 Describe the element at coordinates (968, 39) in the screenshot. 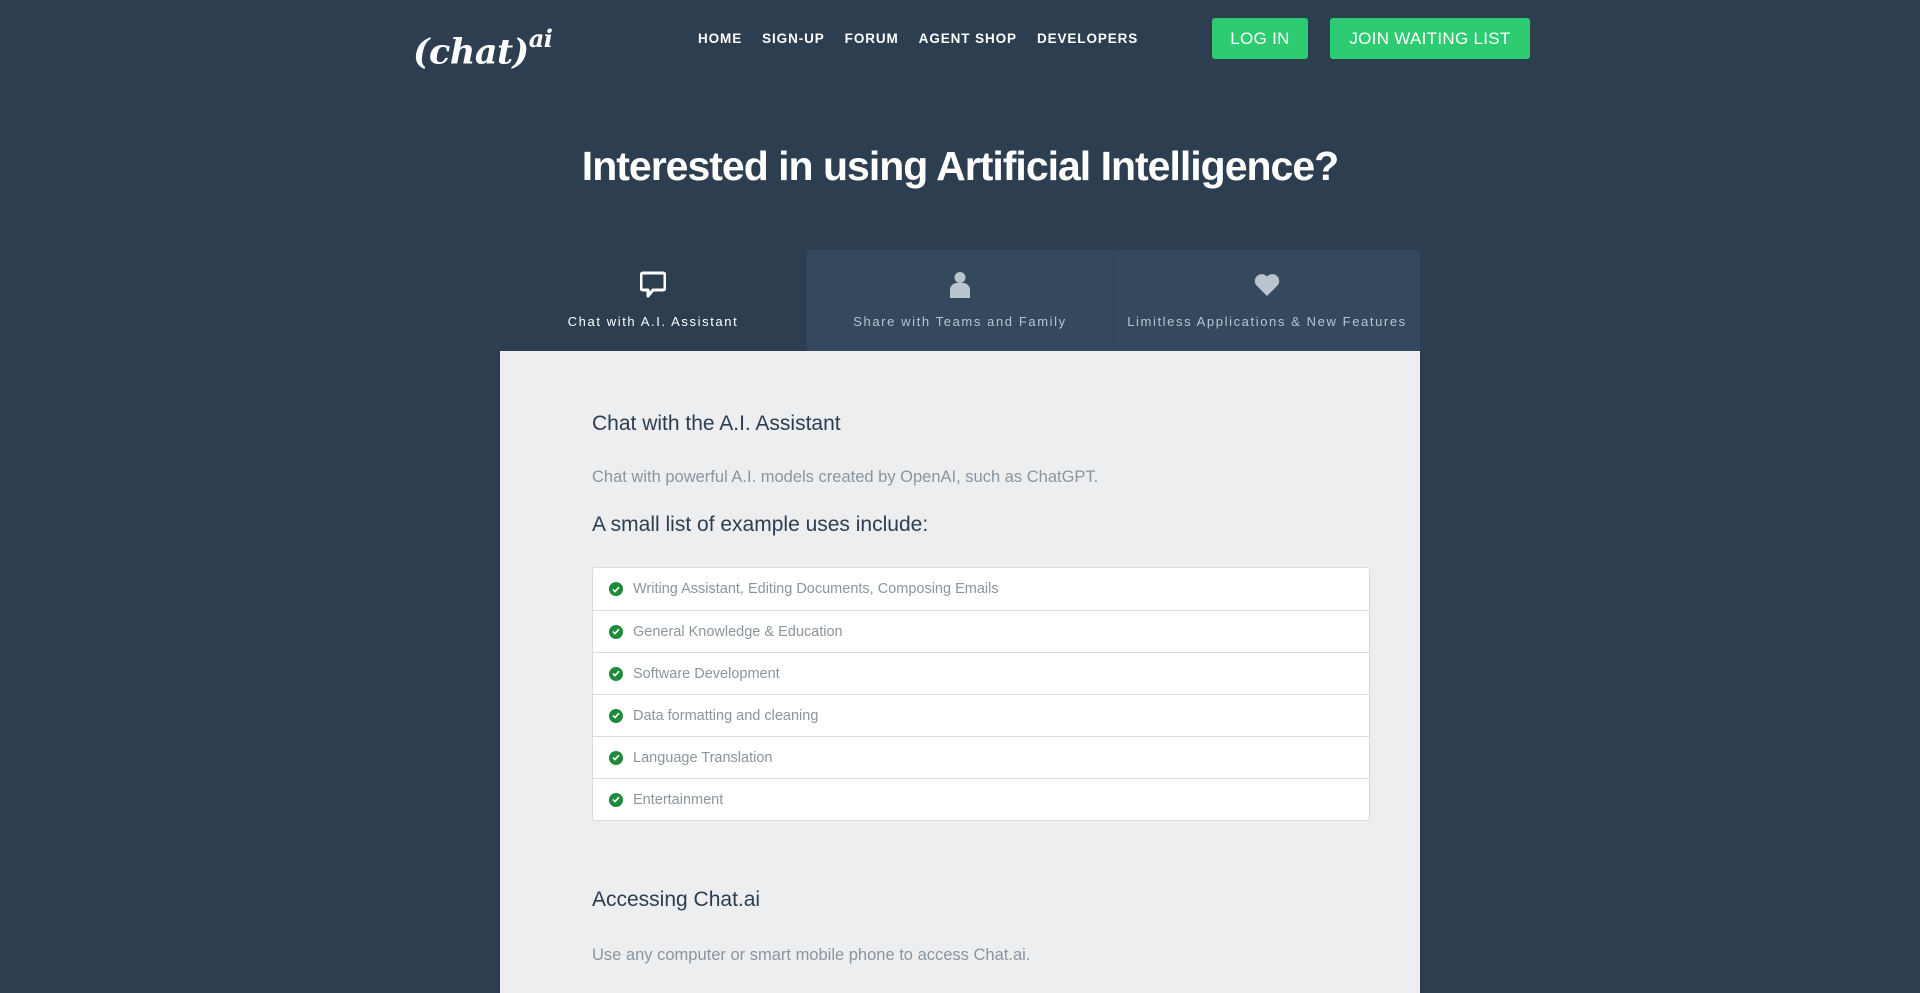

I see `nav-agent-shop: AGENT SHOP` at that location.